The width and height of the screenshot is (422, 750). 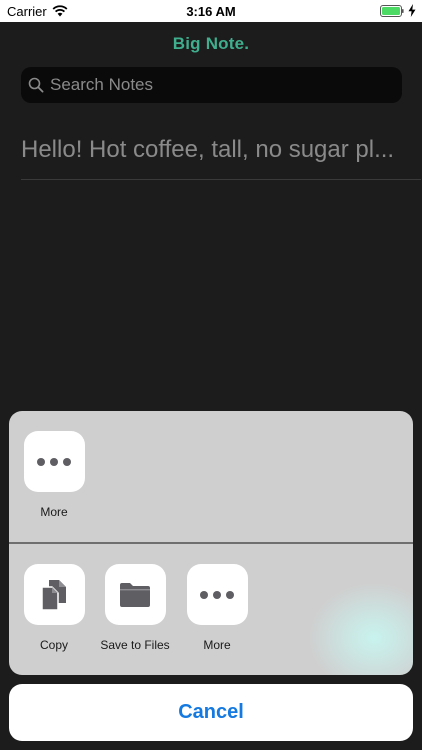 I want to click on action-more-label: More, so click(x=217, y=645).